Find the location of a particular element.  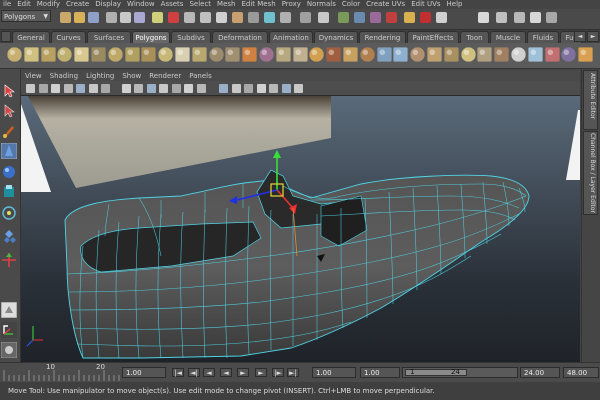

panel-menu-shading: Shading is located at coordinates (64, 76).